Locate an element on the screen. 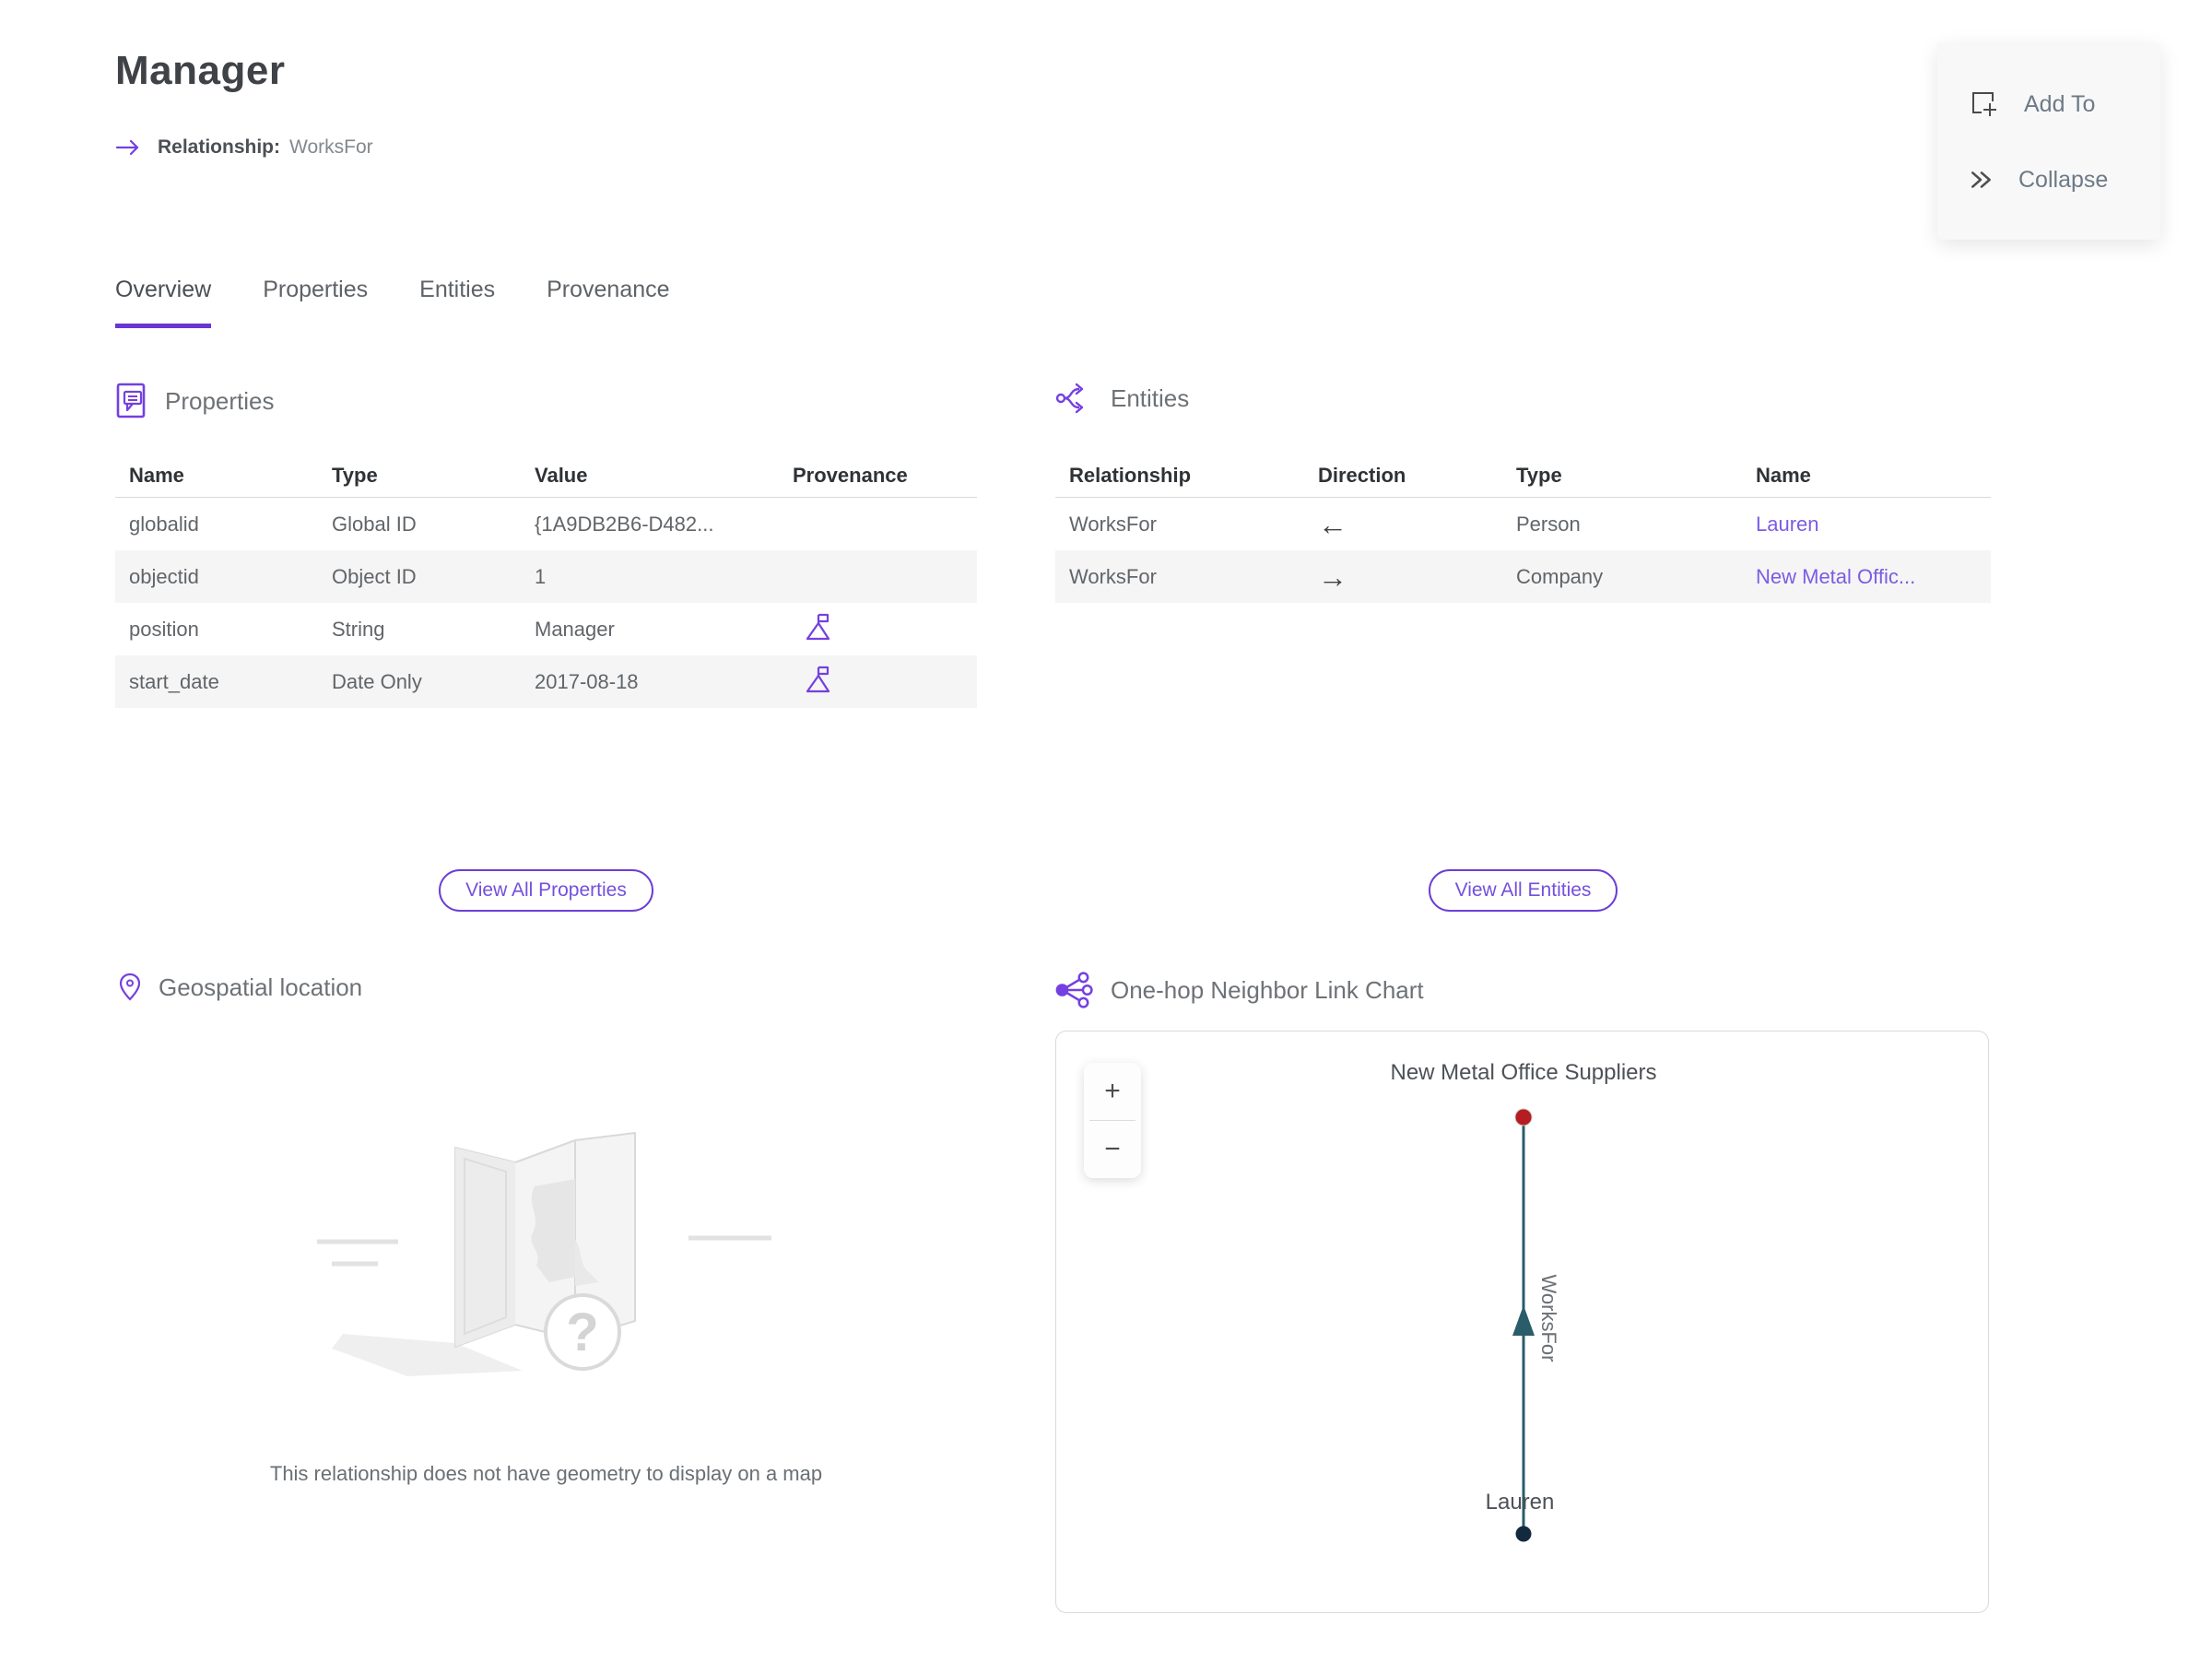 This screenshot has height=1674, width=2212. edge-arrowhead is located at coordinates (1523, 1321).